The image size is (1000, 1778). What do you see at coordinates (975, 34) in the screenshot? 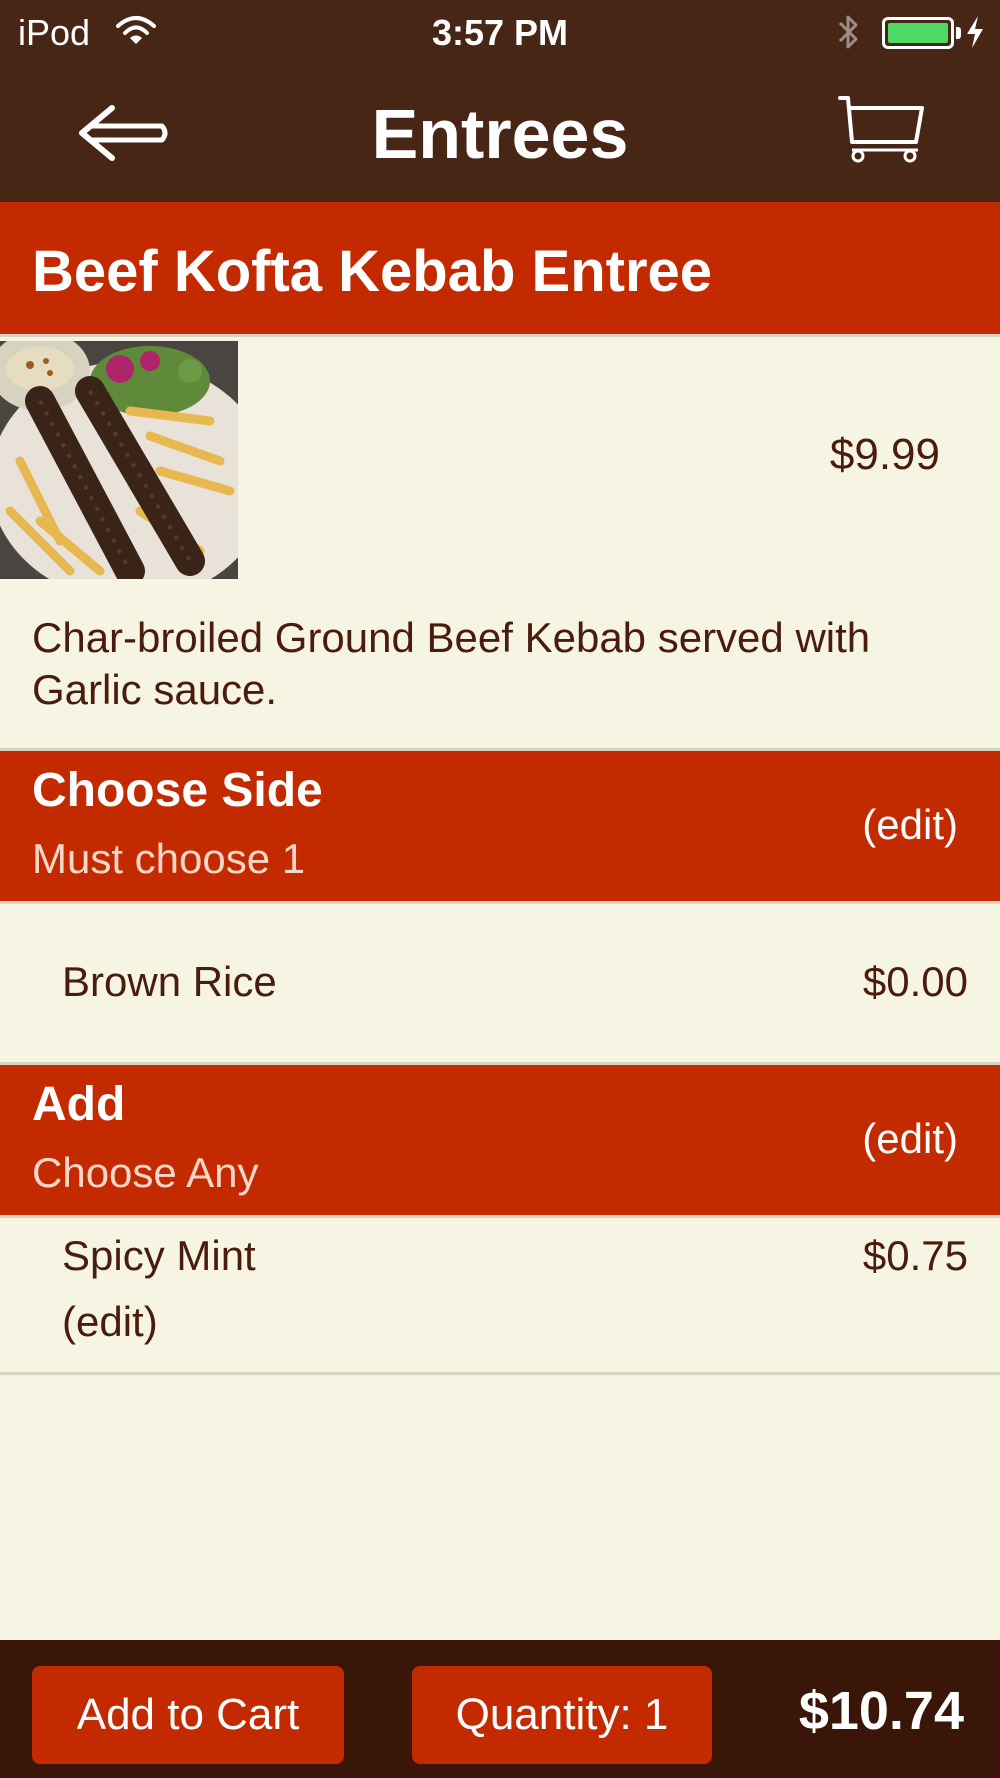
I see `charging-bolt-icon` at bounding box center [975, 34].